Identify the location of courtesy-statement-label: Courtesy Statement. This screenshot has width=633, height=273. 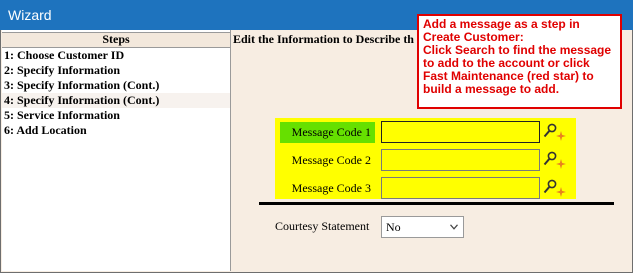
(322, 226).